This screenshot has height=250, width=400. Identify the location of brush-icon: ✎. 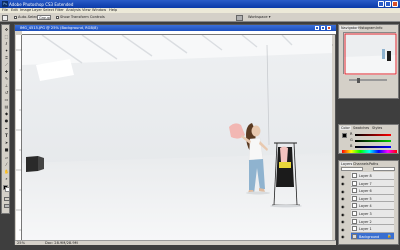
(7, 78).